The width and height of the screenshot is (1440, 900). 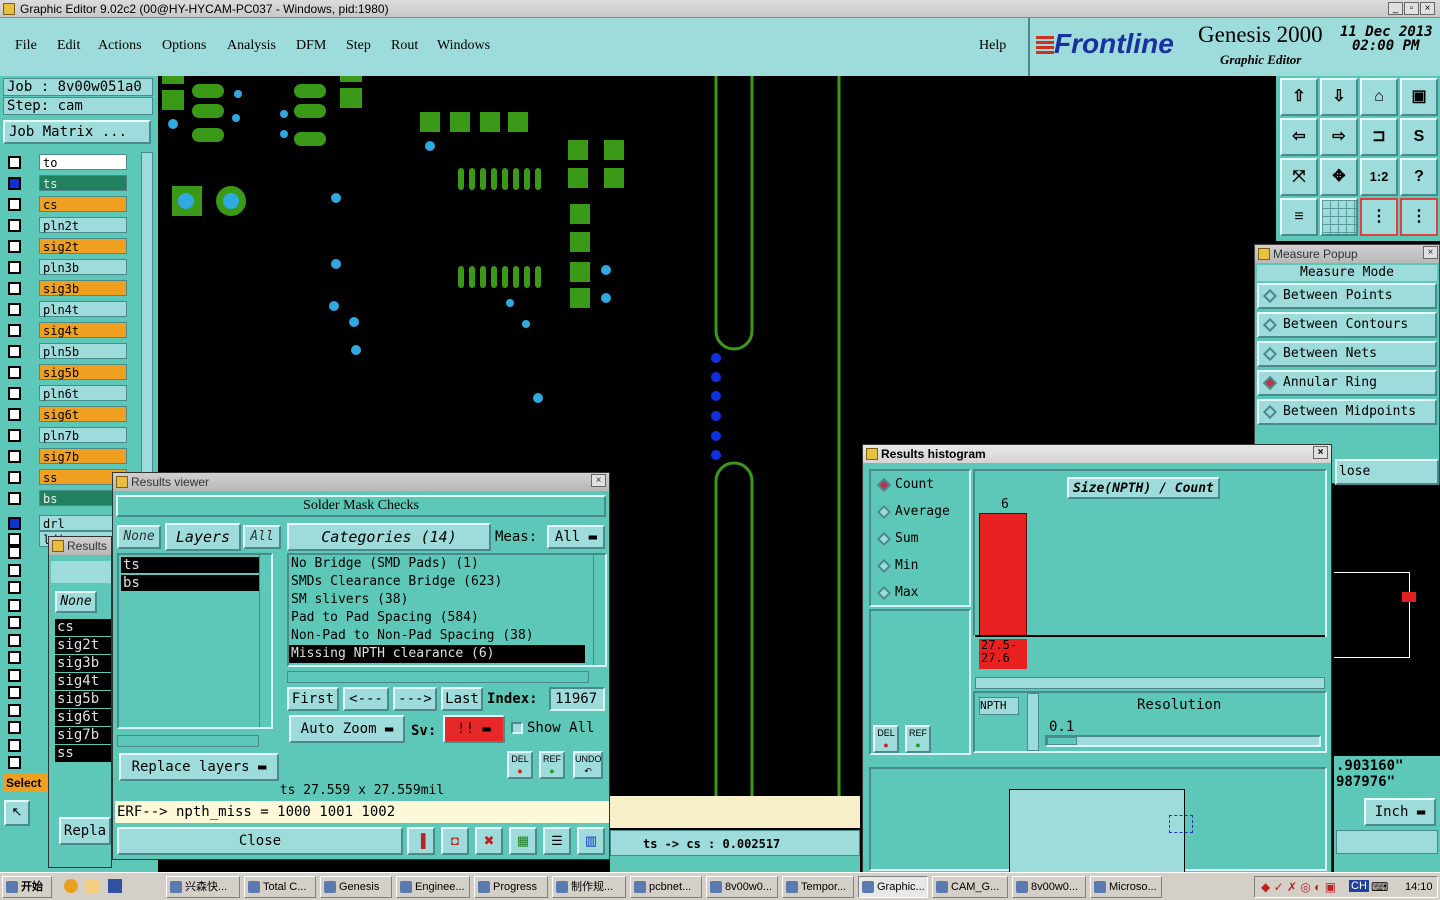 What do you see at coordinates (83, 162) in the screenshot?
I see `layer-name: to` at bounding box center [83, 162].